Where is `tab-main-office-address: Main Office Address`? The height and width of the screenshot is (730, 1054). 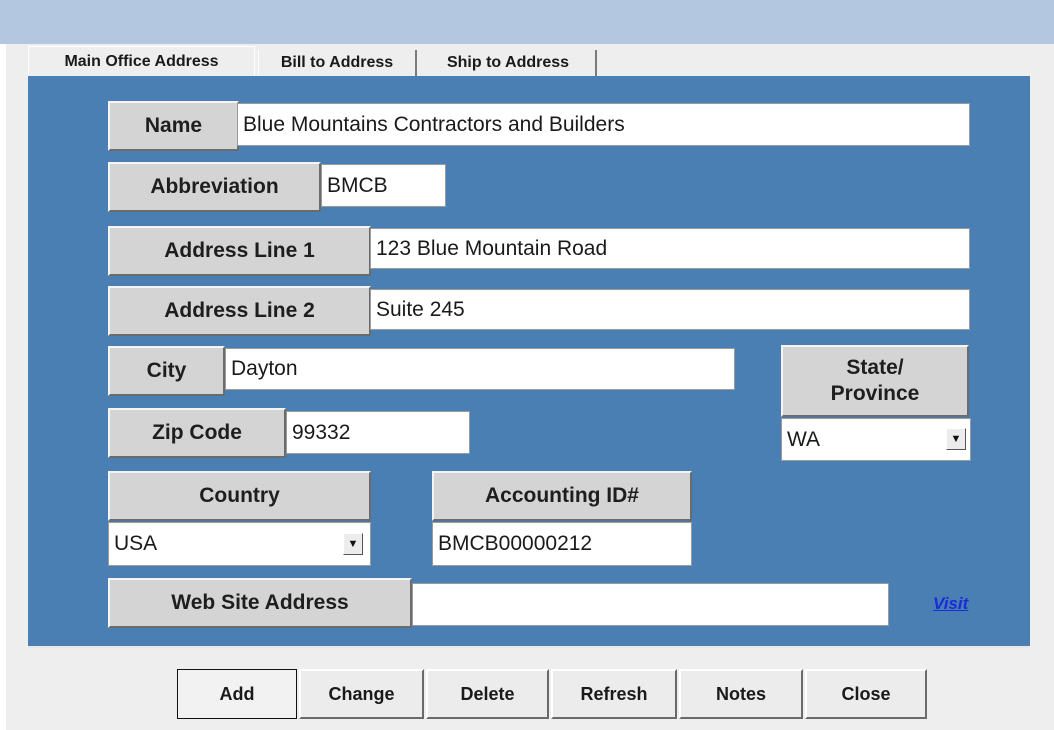
tab-main-office-address: Main Office Address is located at coordinates (141, 61).